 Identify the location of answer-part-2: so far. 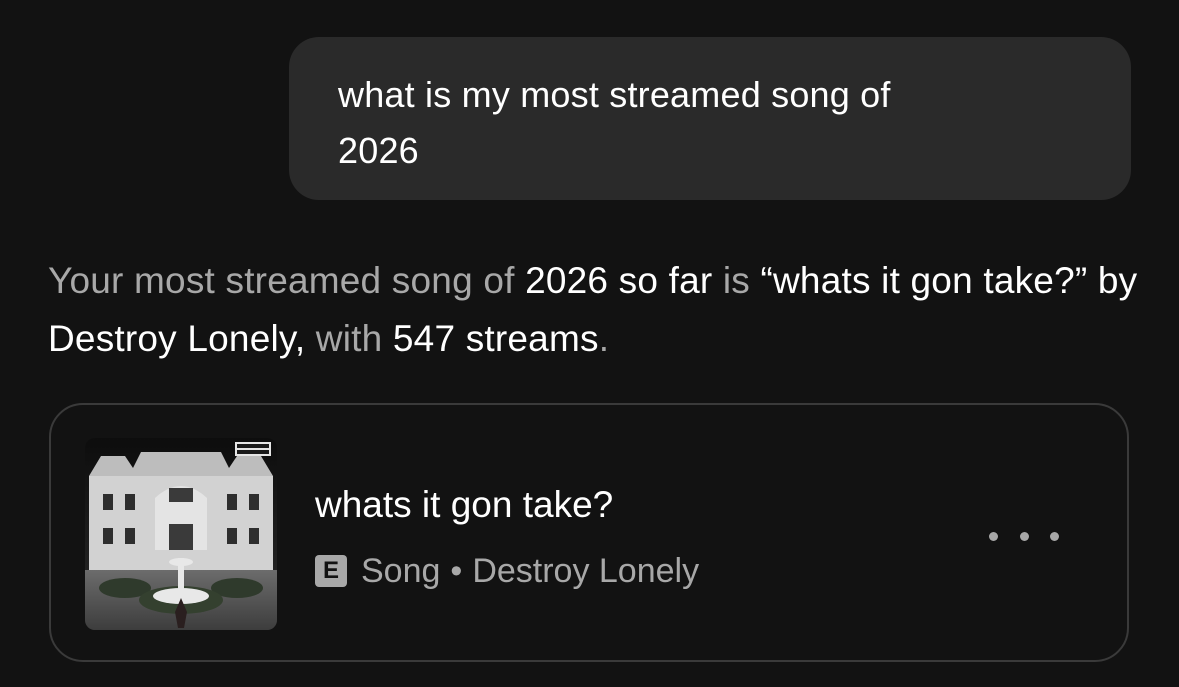
(665, 280).